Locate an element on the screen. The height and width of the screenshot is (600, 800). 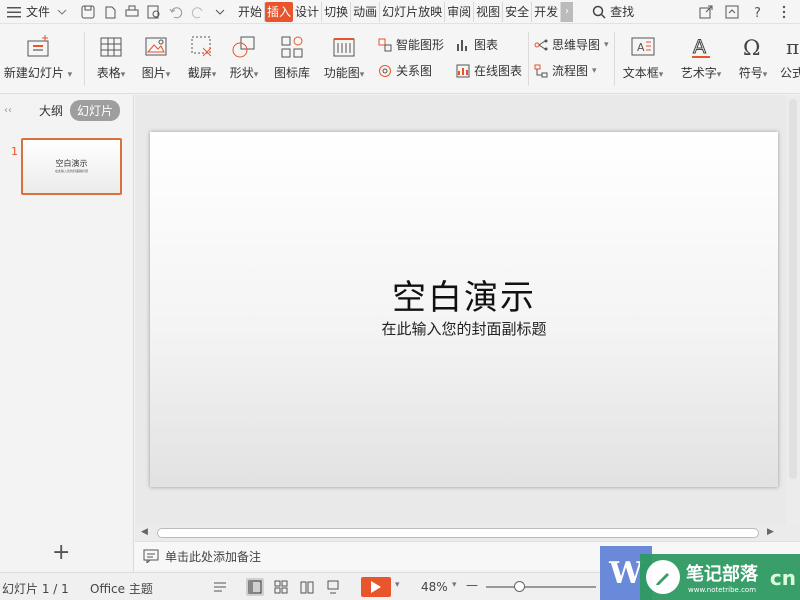
shape-label: 形状 is located at coordinates (241, 73).